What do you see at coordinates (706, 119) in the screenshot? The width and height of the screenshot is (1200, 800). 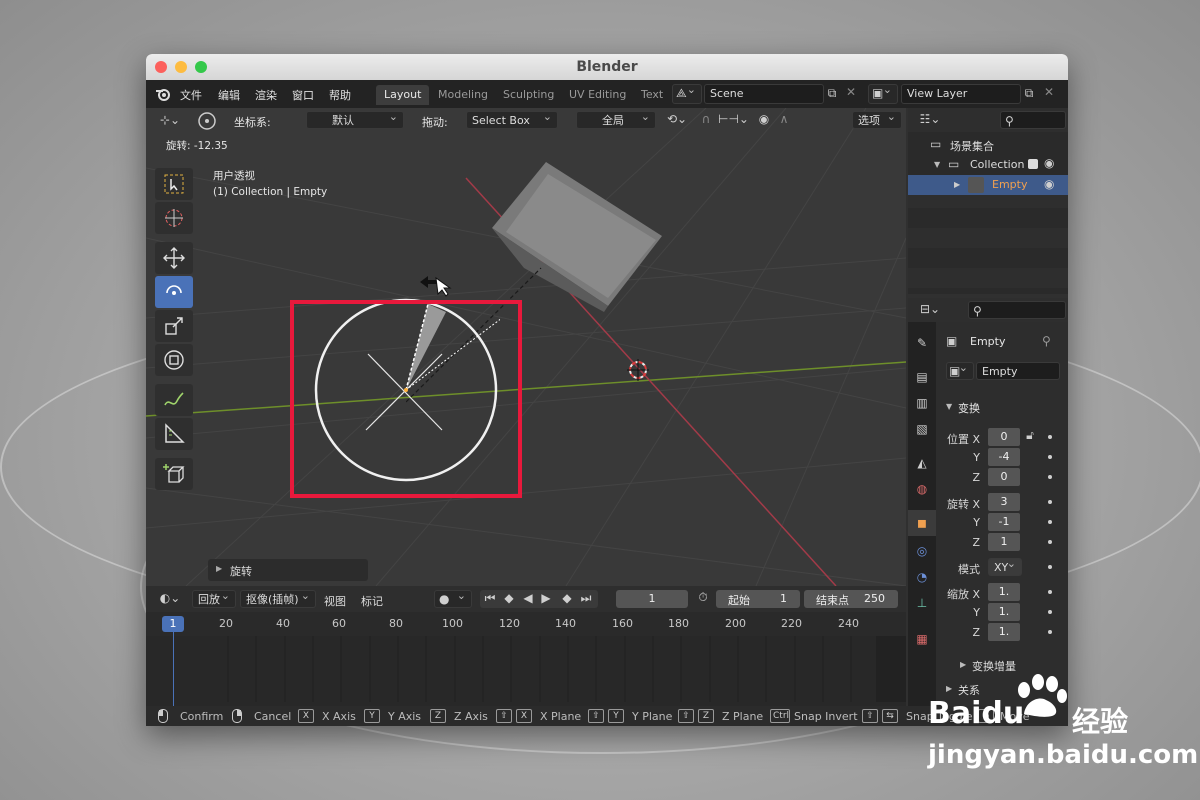 I see `snap-toggle-icon: ∩` at bounding box center [706, 119].